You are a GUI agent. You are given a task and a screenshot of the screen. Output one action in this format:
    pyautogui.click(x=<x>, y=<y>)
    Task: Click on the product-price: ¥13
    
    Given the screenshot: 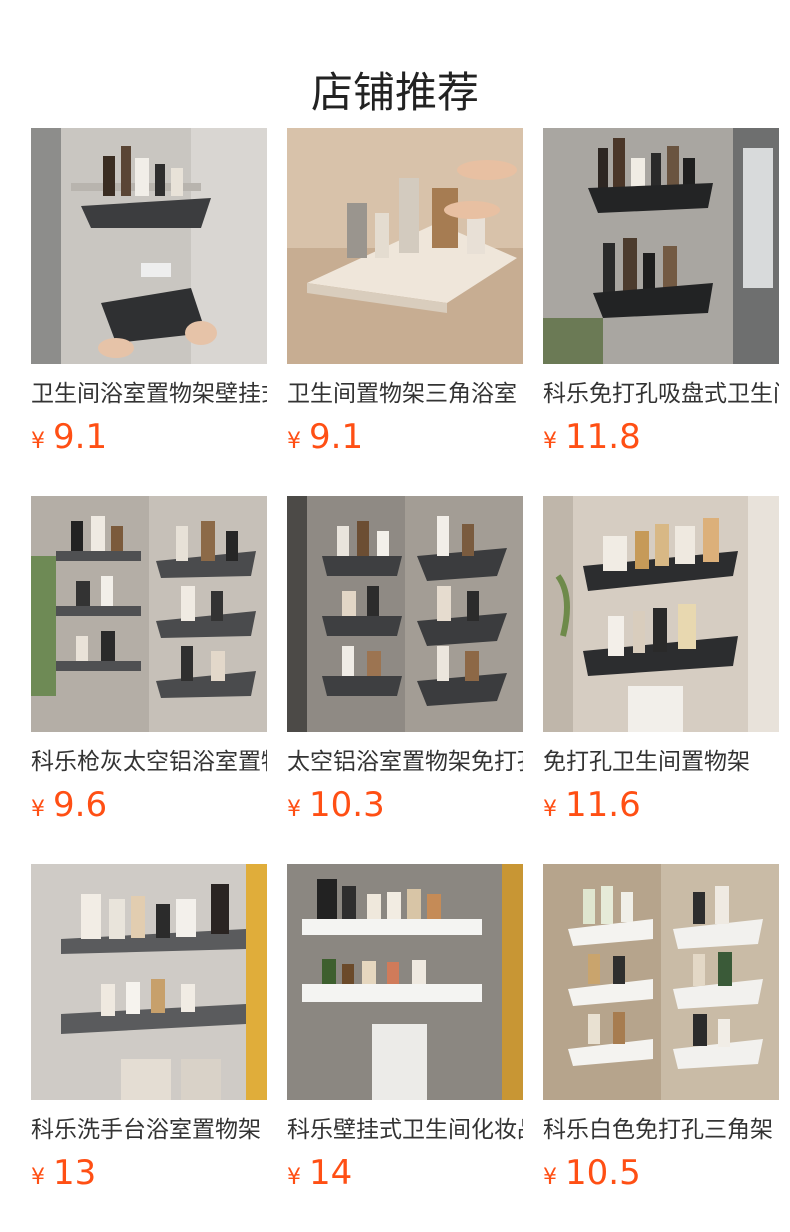 What is the action you would take?
    pyautogui.click(x=63, y=1173)
    